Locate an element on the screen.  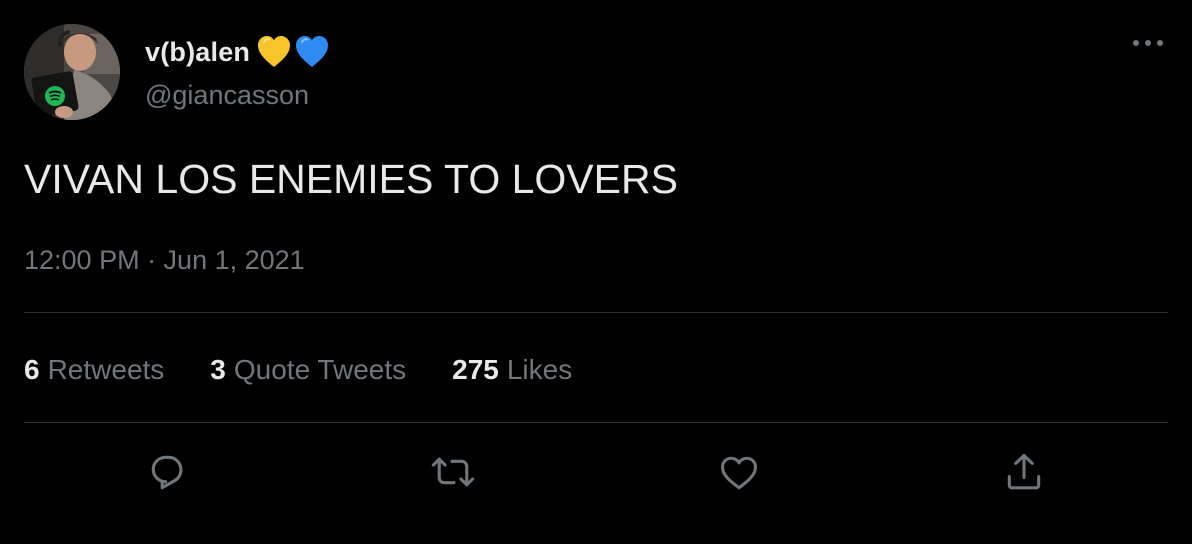
more-options-button is located at coordinates (1148, 43).